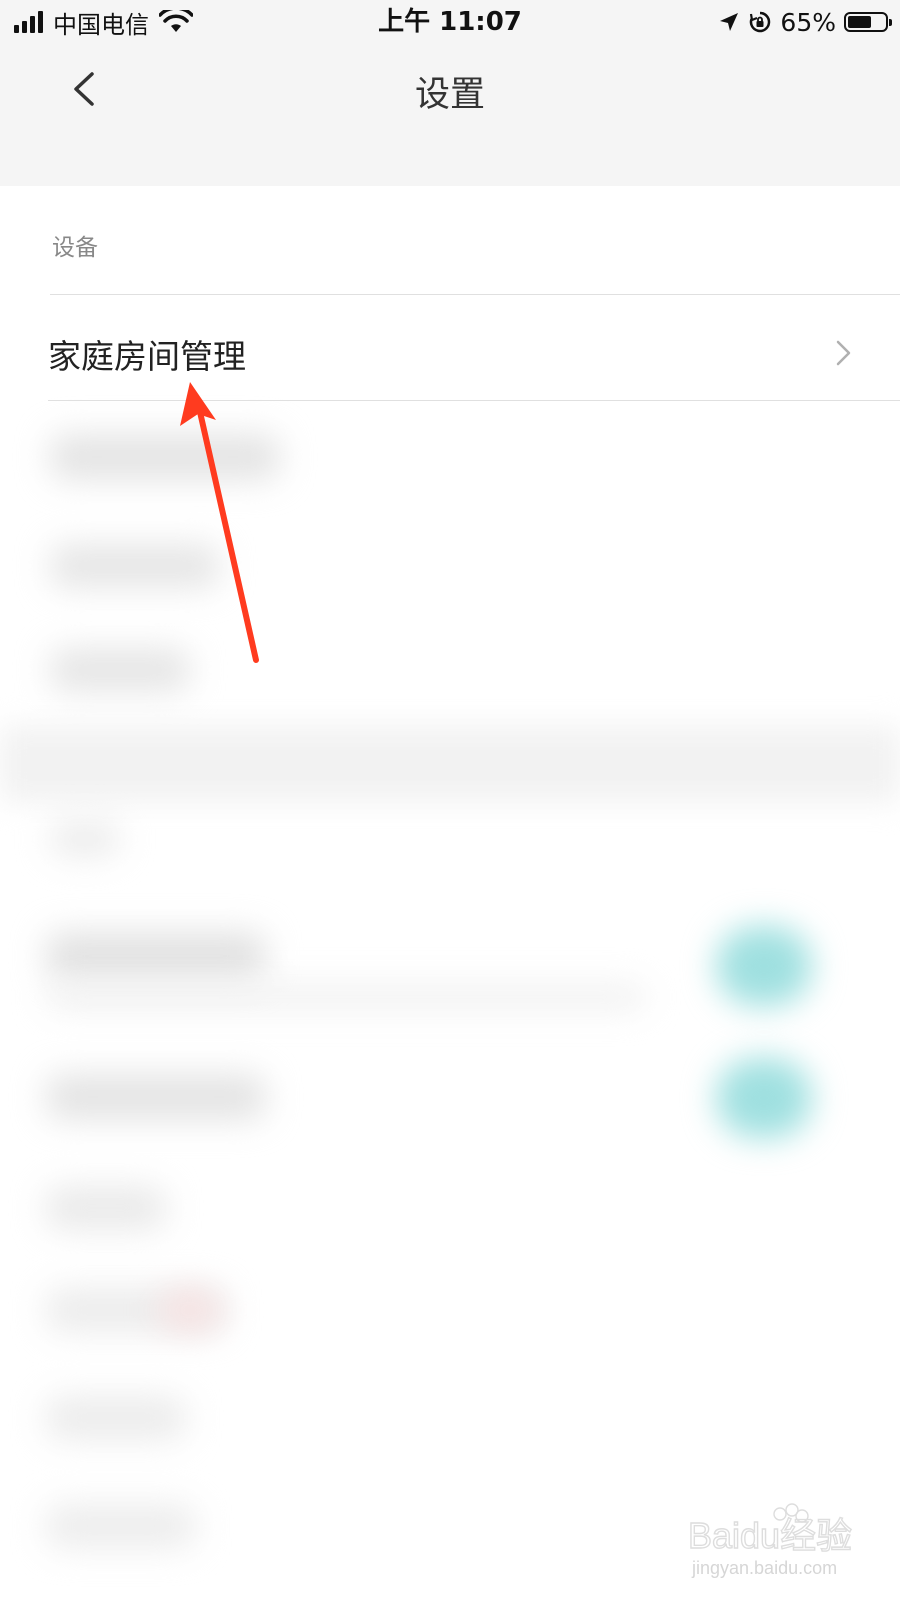 The width and height of the screenshot is (900, 1600). Describe the element at coordinates (449, 95) in the screenshot. I see `page-title: 设置` at that location.